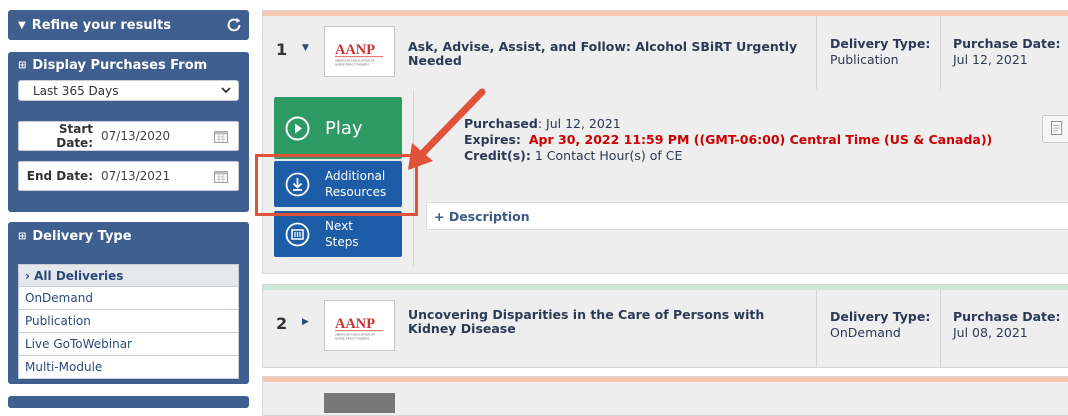  Describe the element at coordinates (305, 322) in the screenshot. I see `expand-caret-icon: ▶` at that location.